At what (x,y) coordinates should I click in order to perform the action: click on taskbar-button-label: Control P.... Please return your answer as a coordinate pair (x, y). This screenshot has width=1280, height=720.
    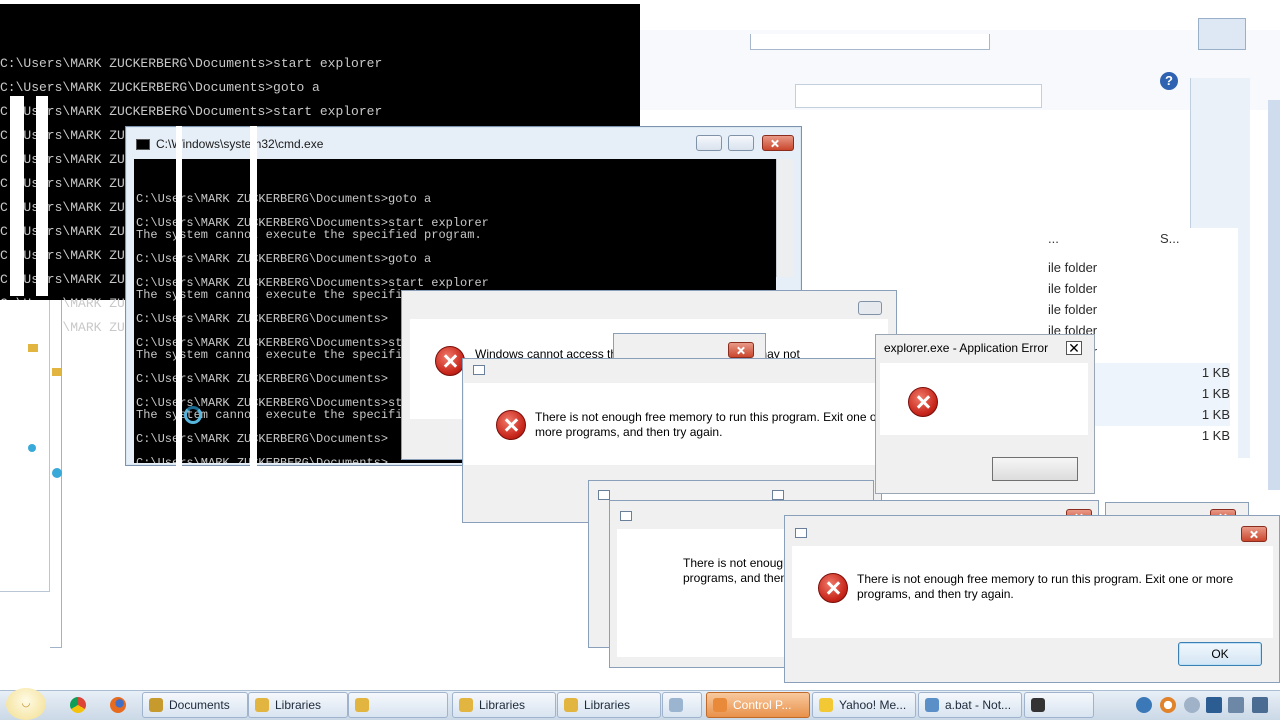
    Looking at the image, I should click on (762, 705).